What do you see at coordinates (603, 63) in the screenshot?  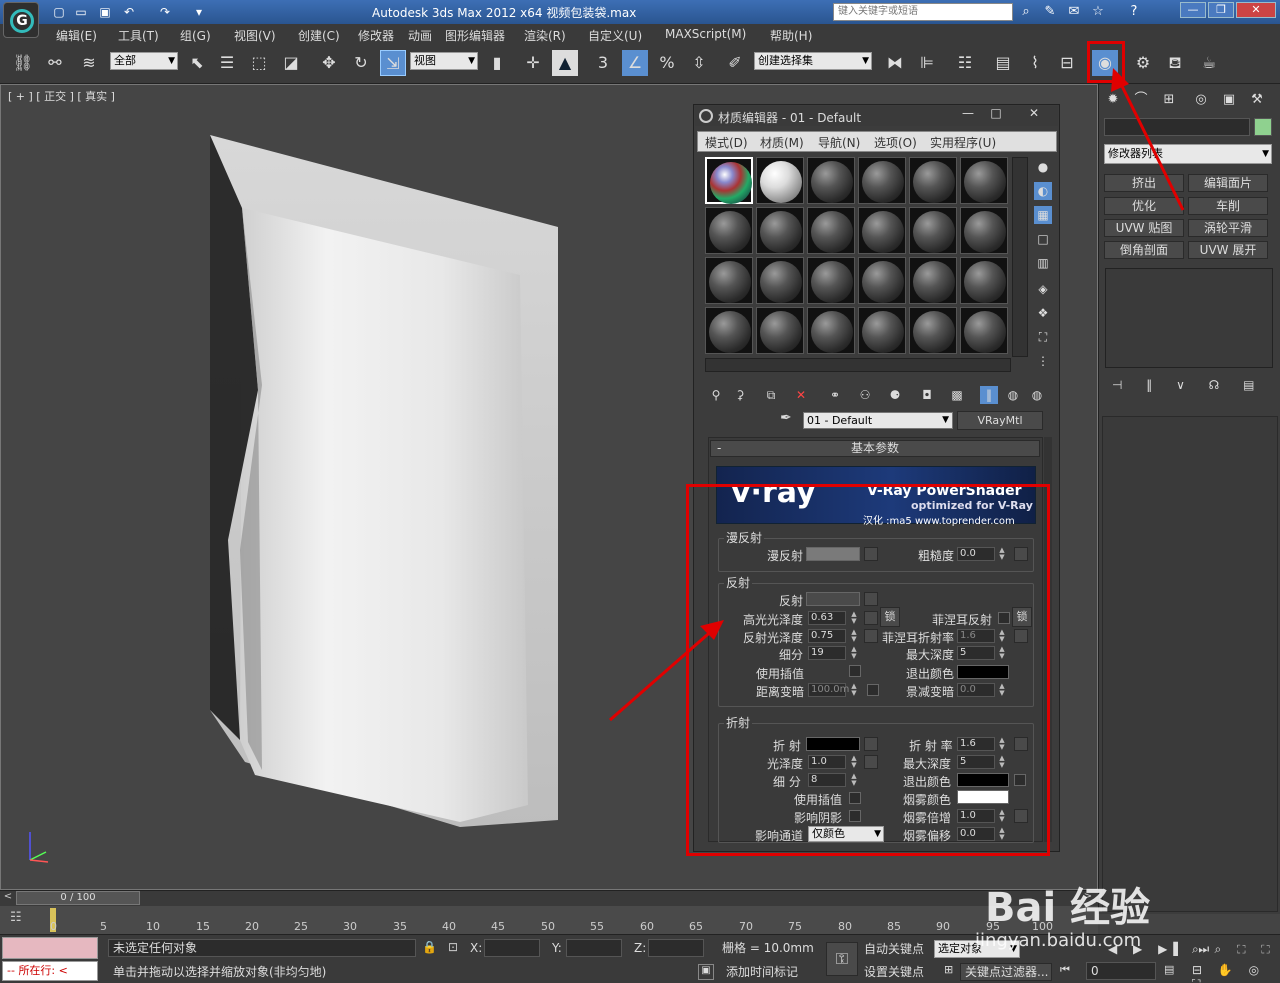 I see `snaps-toggle-icon: 3` at bounding box center [603, 63].